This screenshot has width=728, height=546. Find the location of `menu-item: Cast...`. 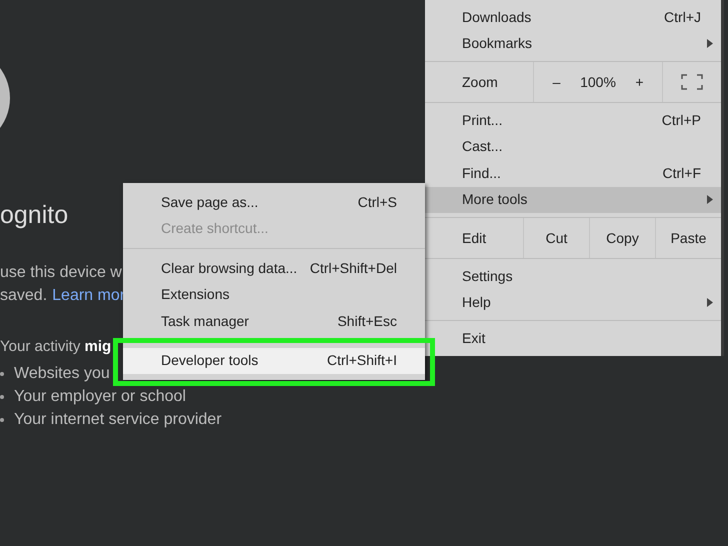

menu-item: Cast... is located at coordinates (573, 147).